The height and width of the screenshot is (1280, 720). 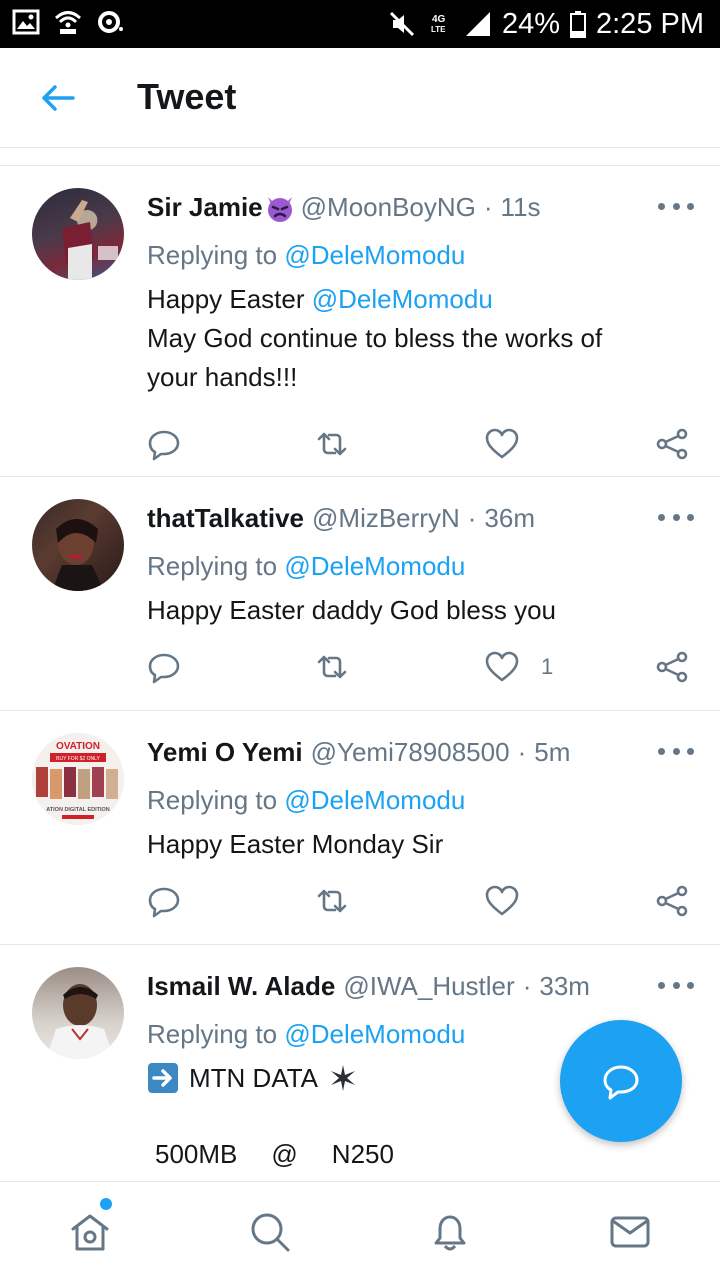 I want to click on notifications-icon, so click(x=450, y=1233).